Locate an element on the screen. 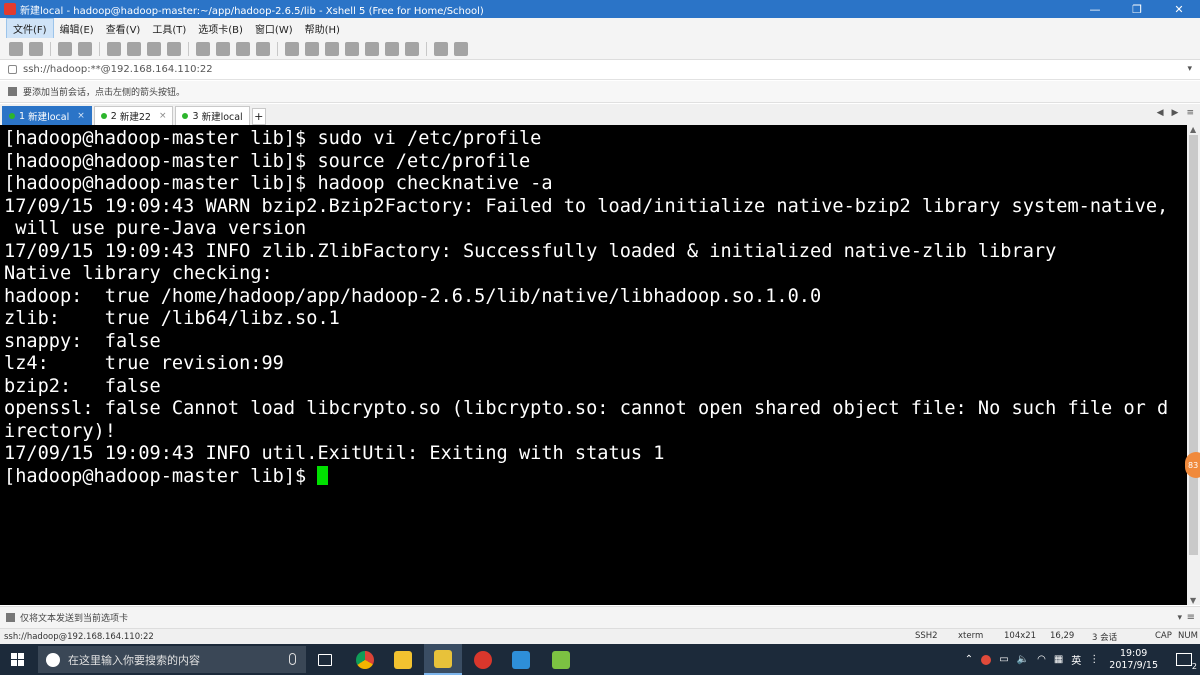 The image size is (1200, 675). status-caps: CAP is located at coordinates (1163, 636).